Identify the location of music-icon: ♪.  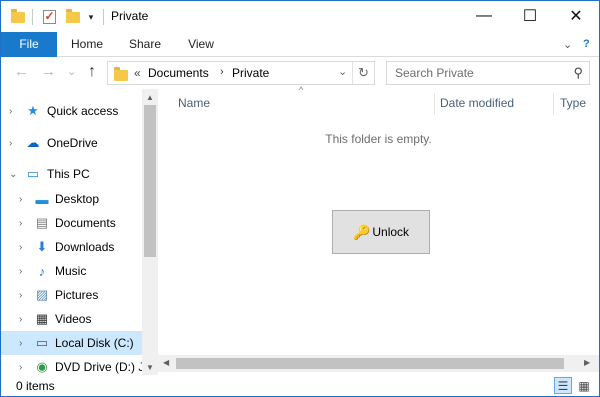
(42, 271).